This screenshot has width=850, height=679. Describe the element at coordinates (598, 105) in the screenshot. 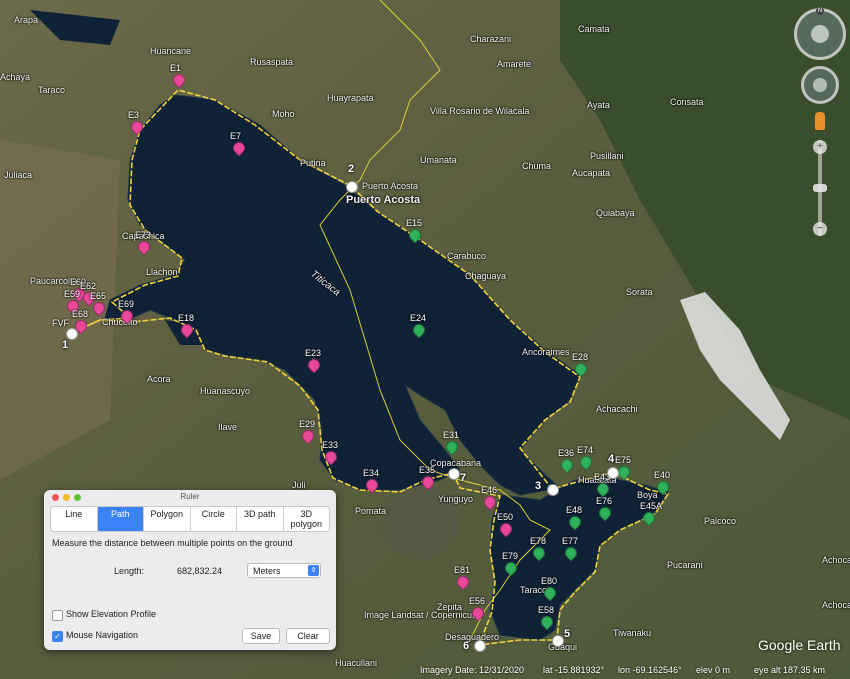

I see `place-label: Ayata` at that location.